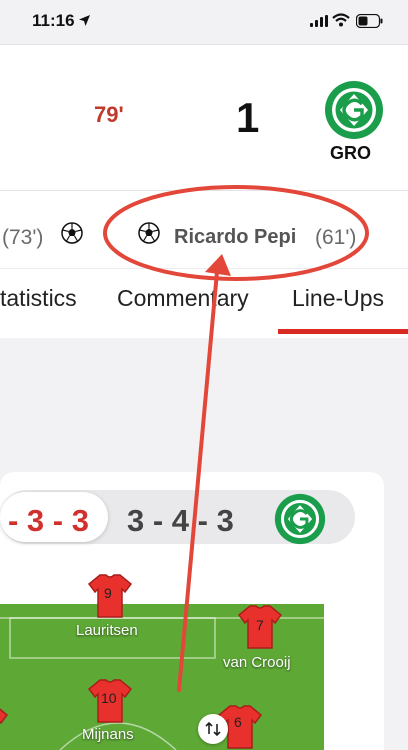 This screenshot has height=750, width=408. Describe the element at coordinates (53, 20) in the screenshot. I see `status-time: 11:16` at that location.